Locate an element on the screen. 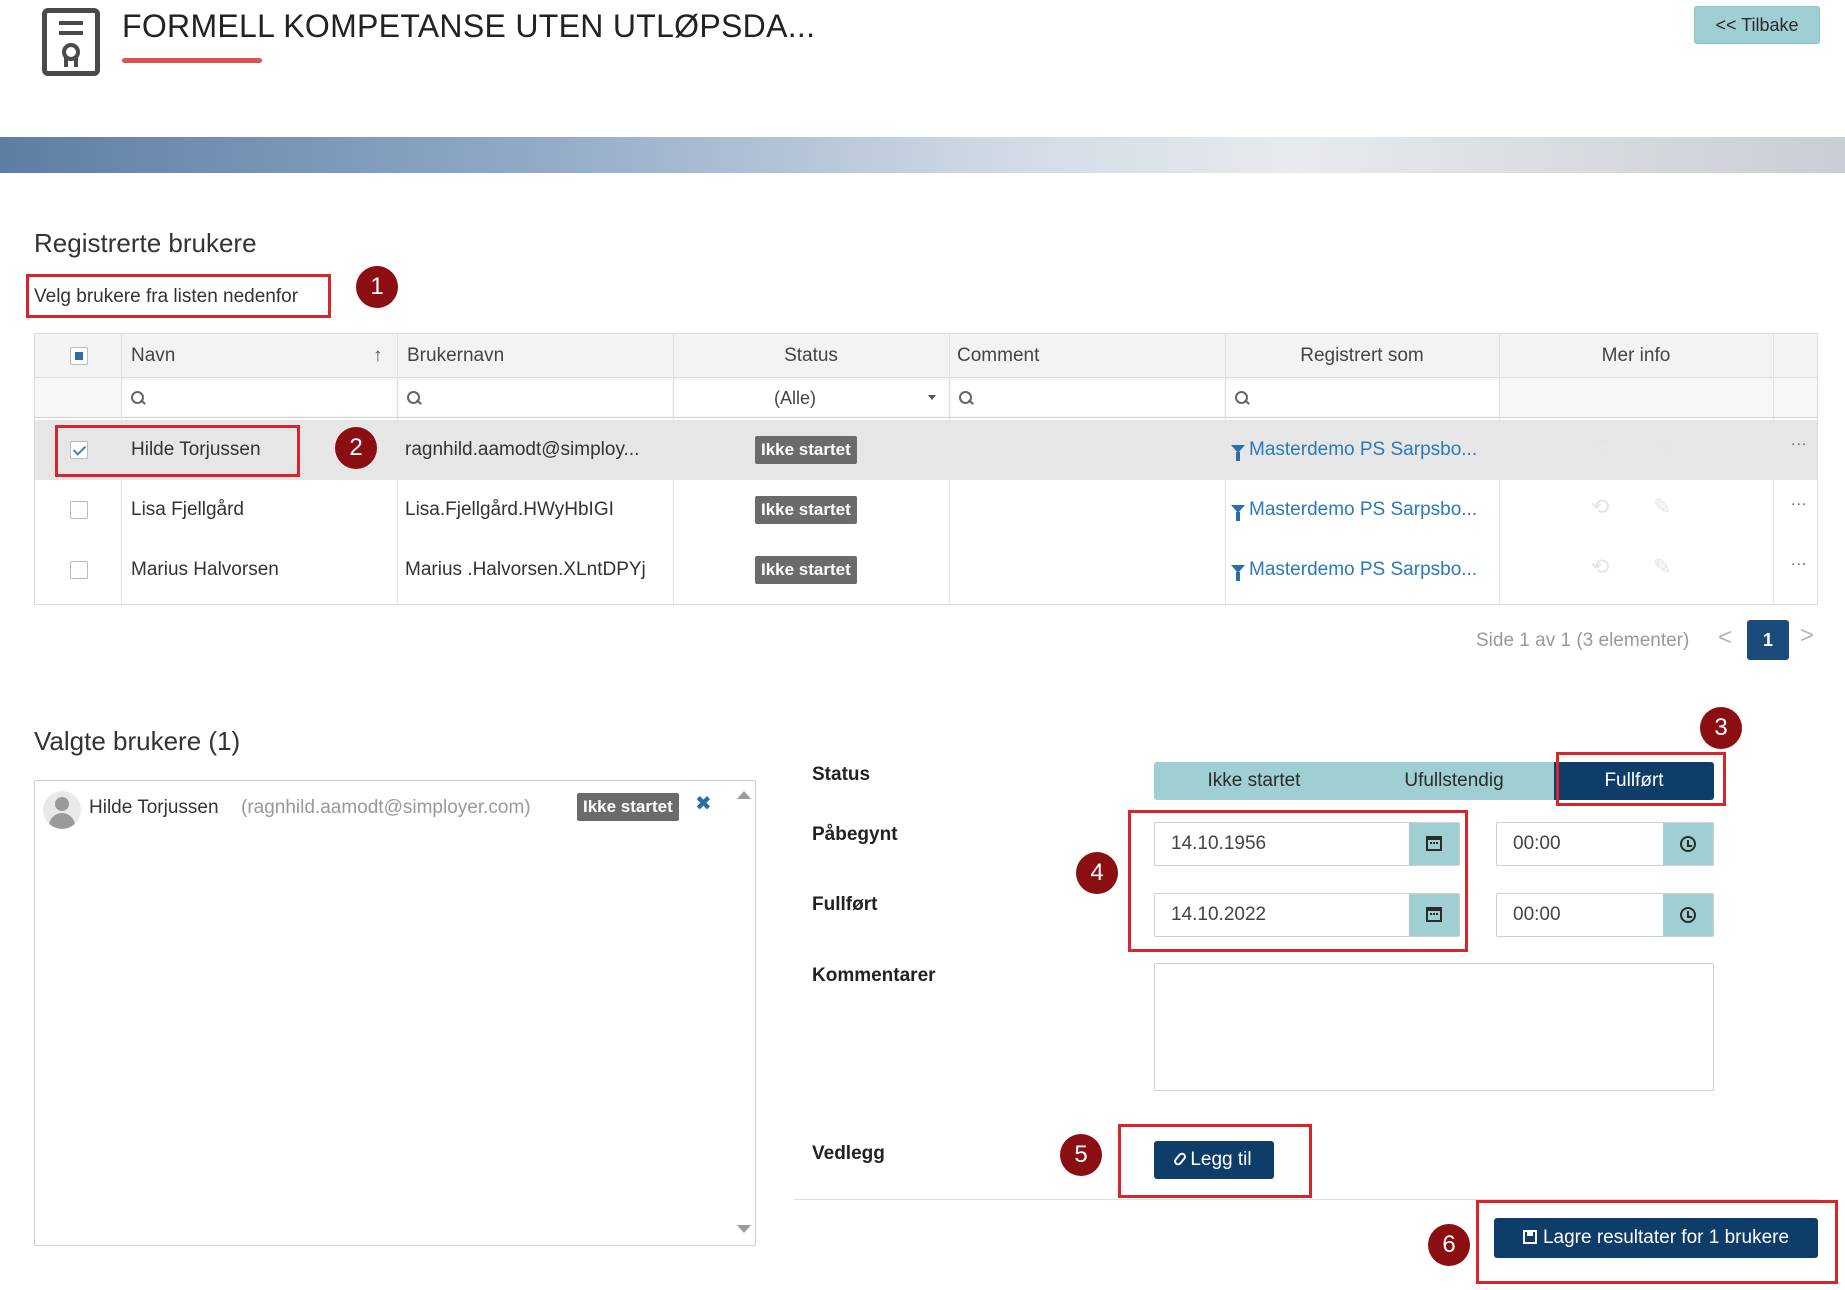 Image resolution: width=1845 pixels, height=1290 pixels. started-label: Påbegynt is located at coordinates (855, 834).